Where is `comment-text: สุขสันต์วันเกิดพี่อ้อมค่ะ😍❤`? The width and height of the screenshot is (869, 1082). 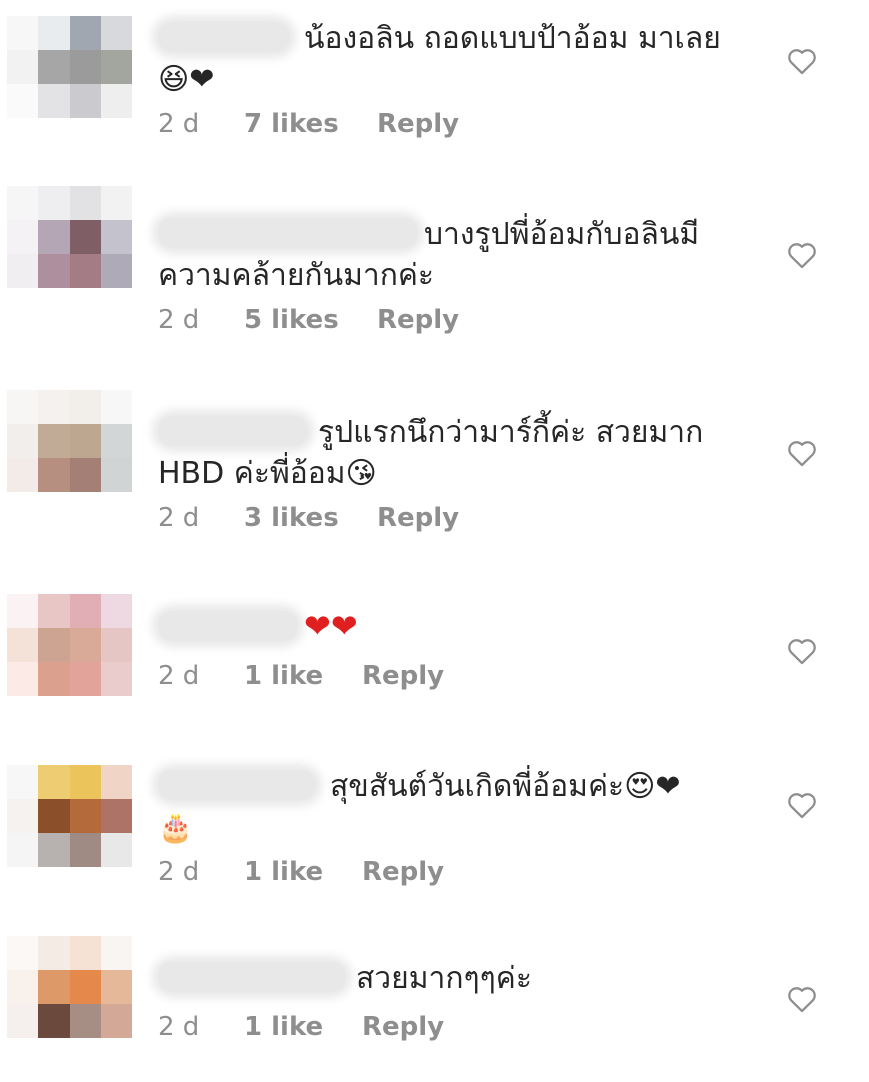 comment-text: สุขสันต์วันเกิดพี่อ้อมค่ะ😍❤ is located at coordinates (458, 786).